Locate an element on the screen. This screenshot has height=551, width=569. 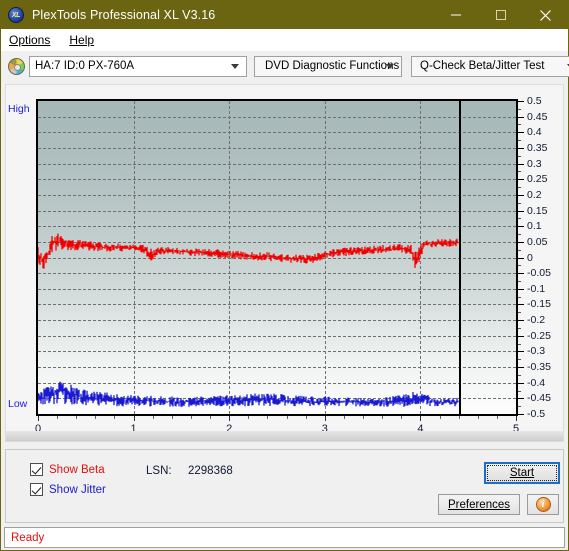
y-axis-label: -0.5 is located at coordinates (536, 414).